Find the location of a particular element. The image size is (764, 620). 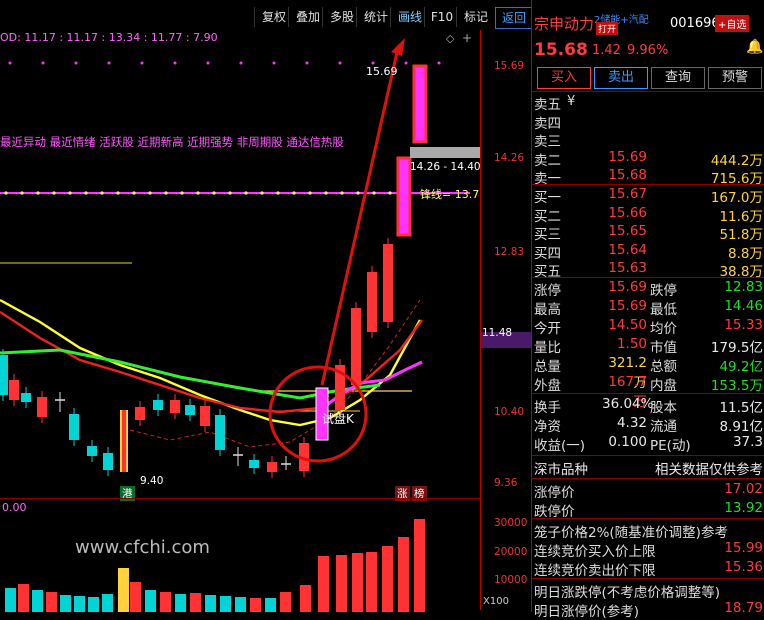

stat-row: 换手 36.04% 股本 11.5亿 is located at coordinates (648, 406).